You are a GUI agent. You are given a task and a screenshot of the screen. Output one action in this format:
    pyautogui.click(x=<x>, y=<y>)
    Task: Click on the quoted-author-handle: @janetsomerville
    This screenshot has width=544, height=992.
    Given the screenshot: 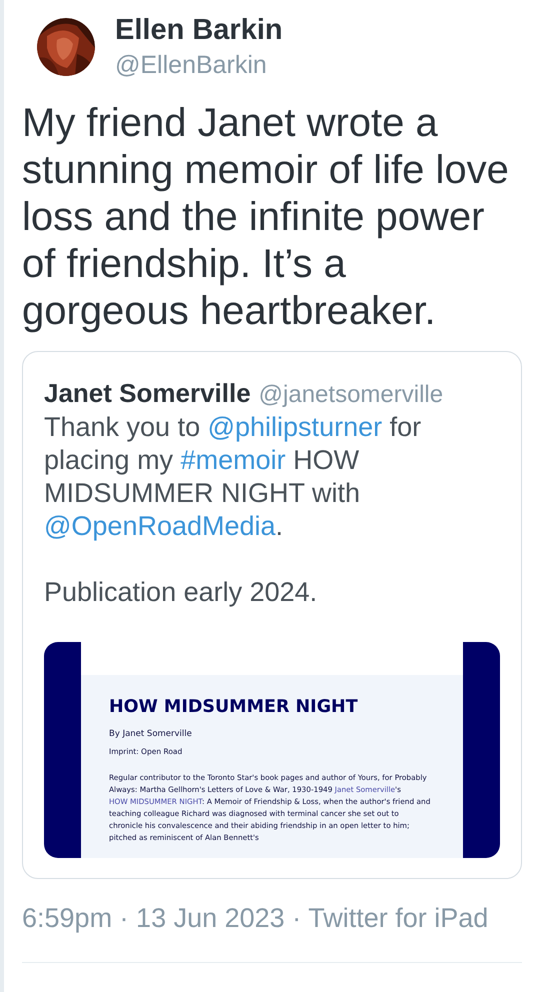 What is the action you would take?
    pyautogui.click(x=351, y=395)
    